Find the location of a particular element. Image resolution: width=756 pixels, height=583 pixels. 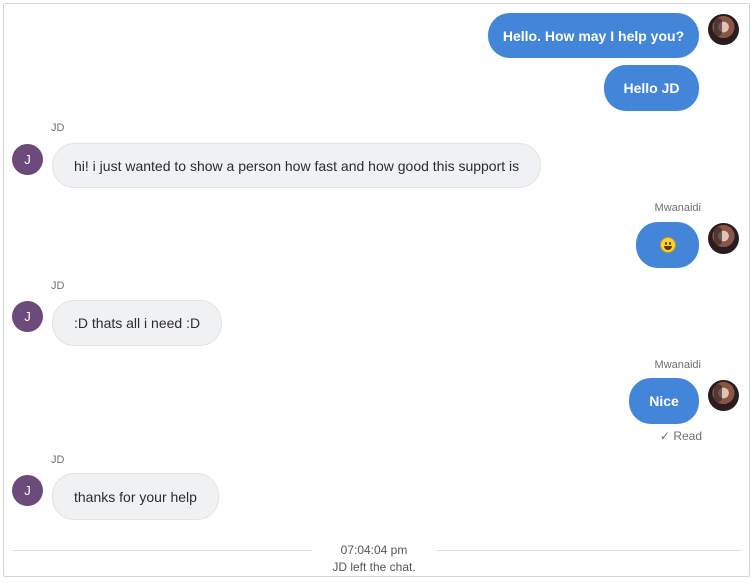

visitor-message-bubble: :D thats all i need :D is located at coordinates (137, 323).